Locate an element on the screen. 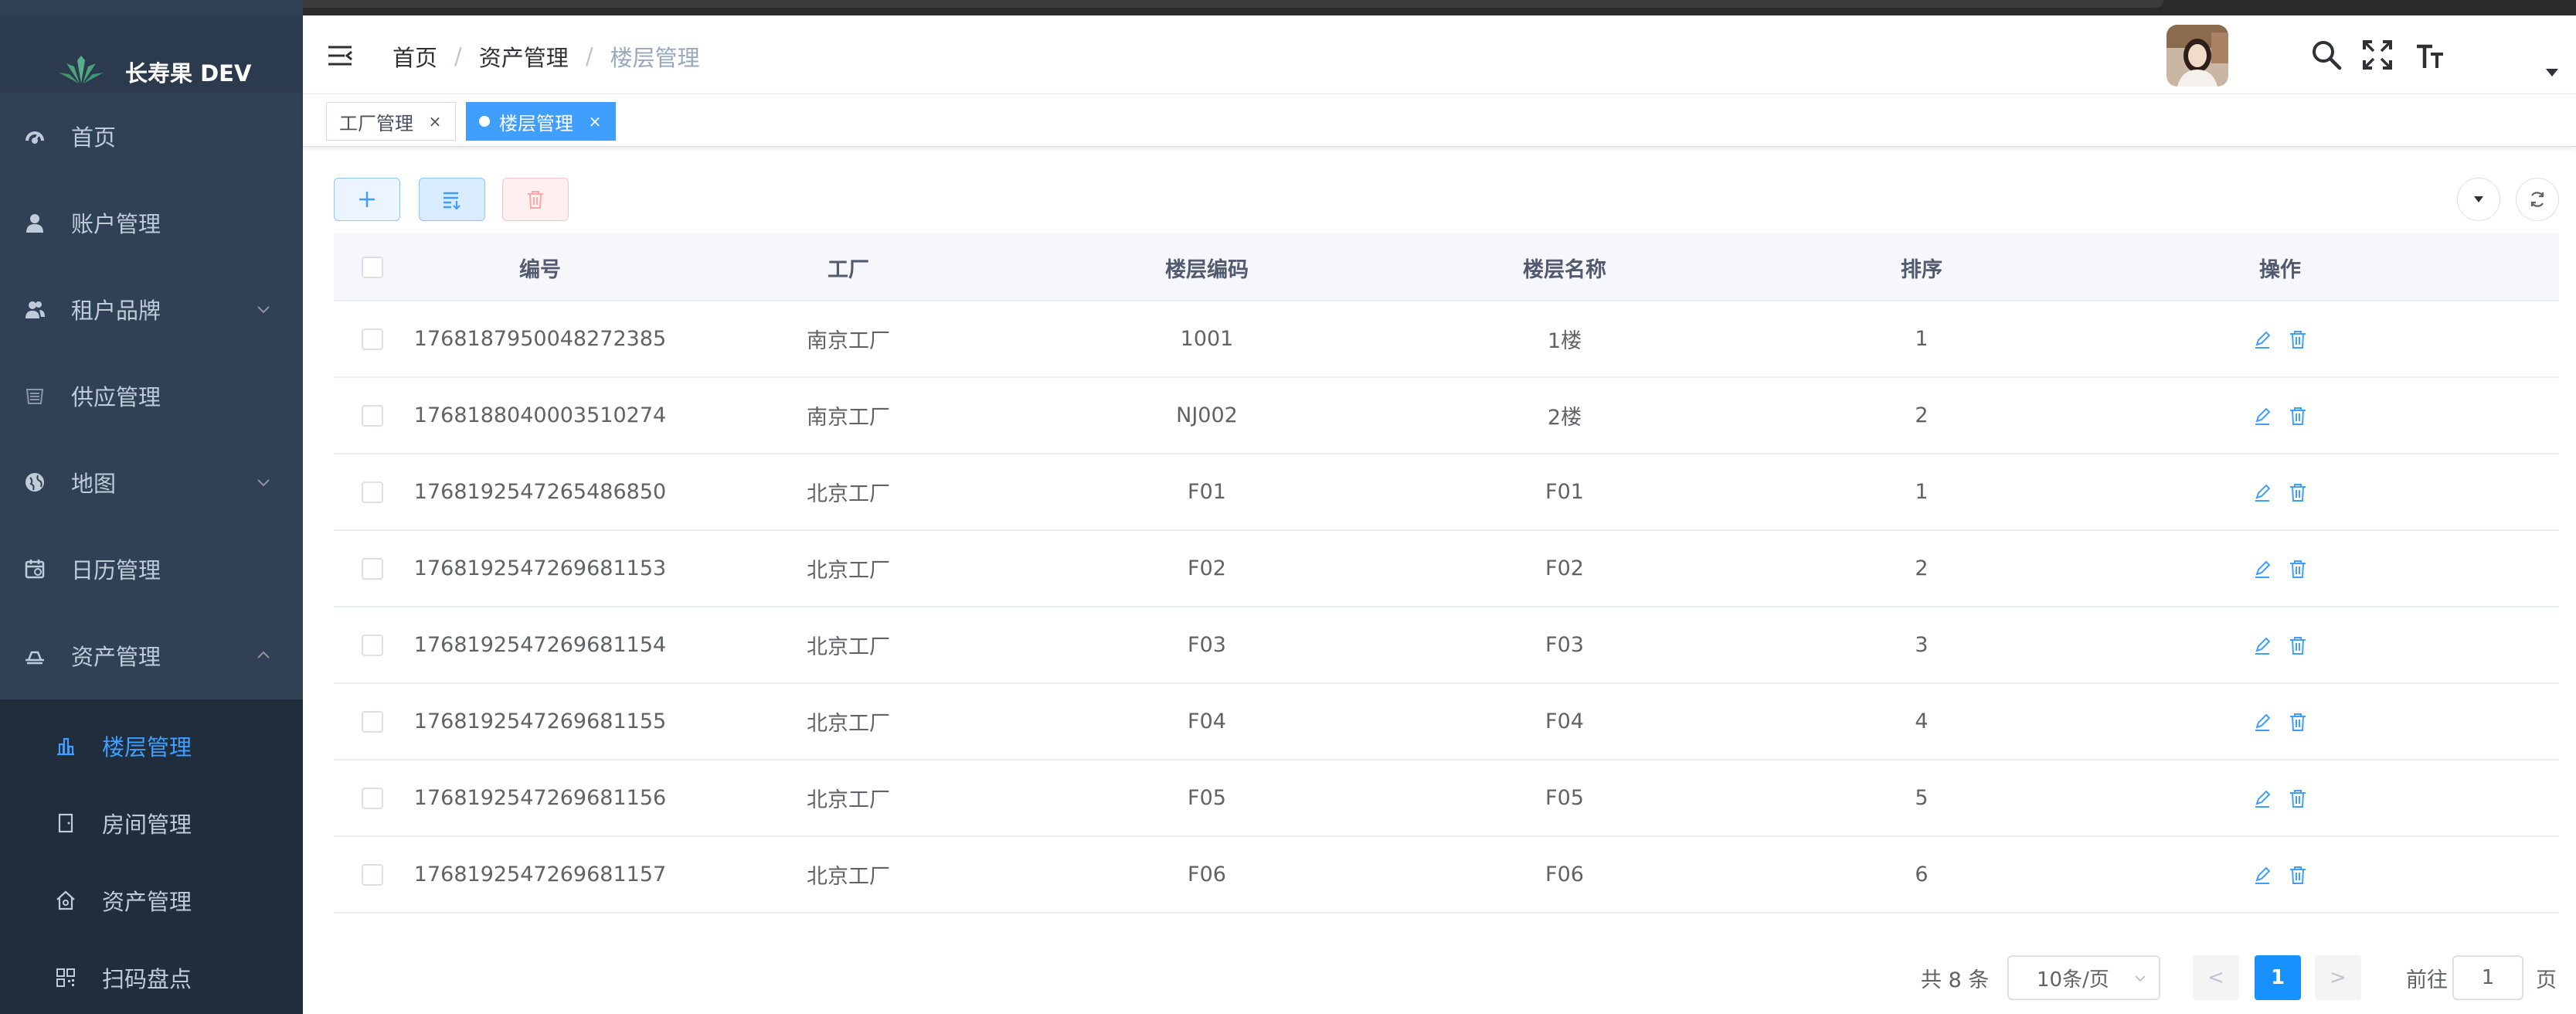  sidebar-item-supply: 供应管理 is located at coordinates (151, 395).